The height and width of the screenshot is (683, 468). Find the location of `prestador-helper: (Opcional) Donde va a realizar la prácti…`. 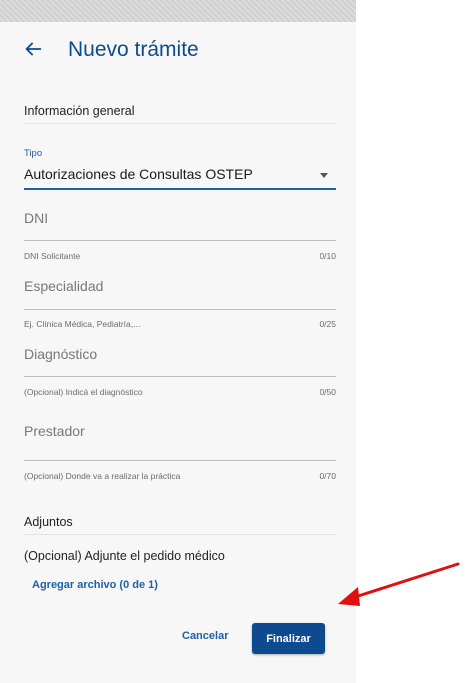

prestador-helper: (Opcional) Donde va a realizar la prácti… is located at coordinates (102, 476).